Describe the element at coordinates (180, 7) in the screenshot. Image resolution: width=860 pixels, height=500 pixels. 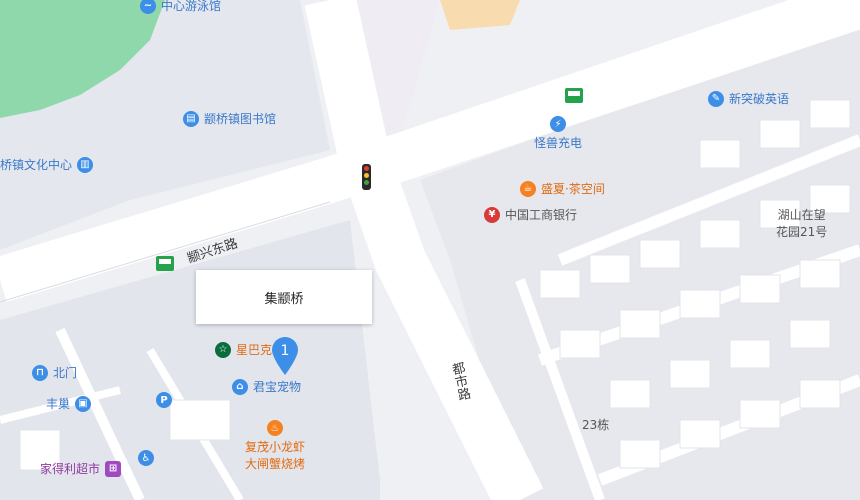
I see `poi-swimming-pool: ~ 中心游泳馆` at that location.